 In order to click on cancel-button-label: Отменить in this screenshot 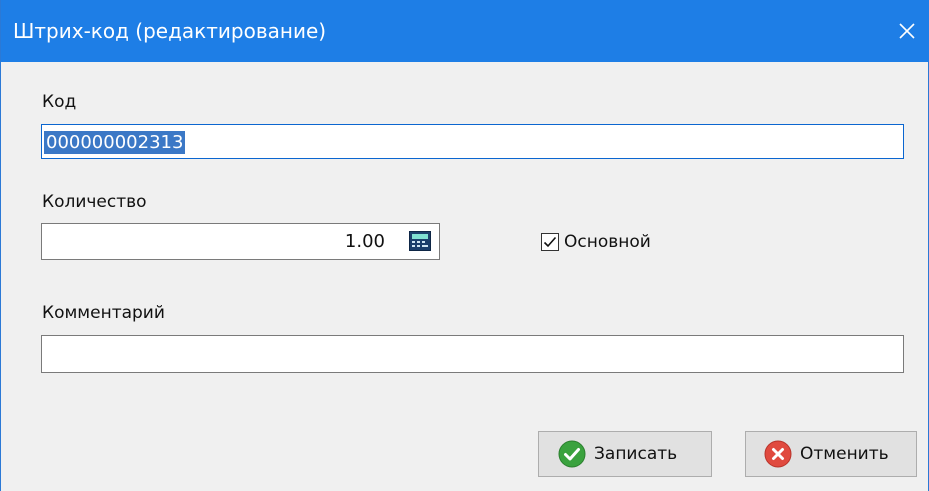, I will do `click(844, 454)`.